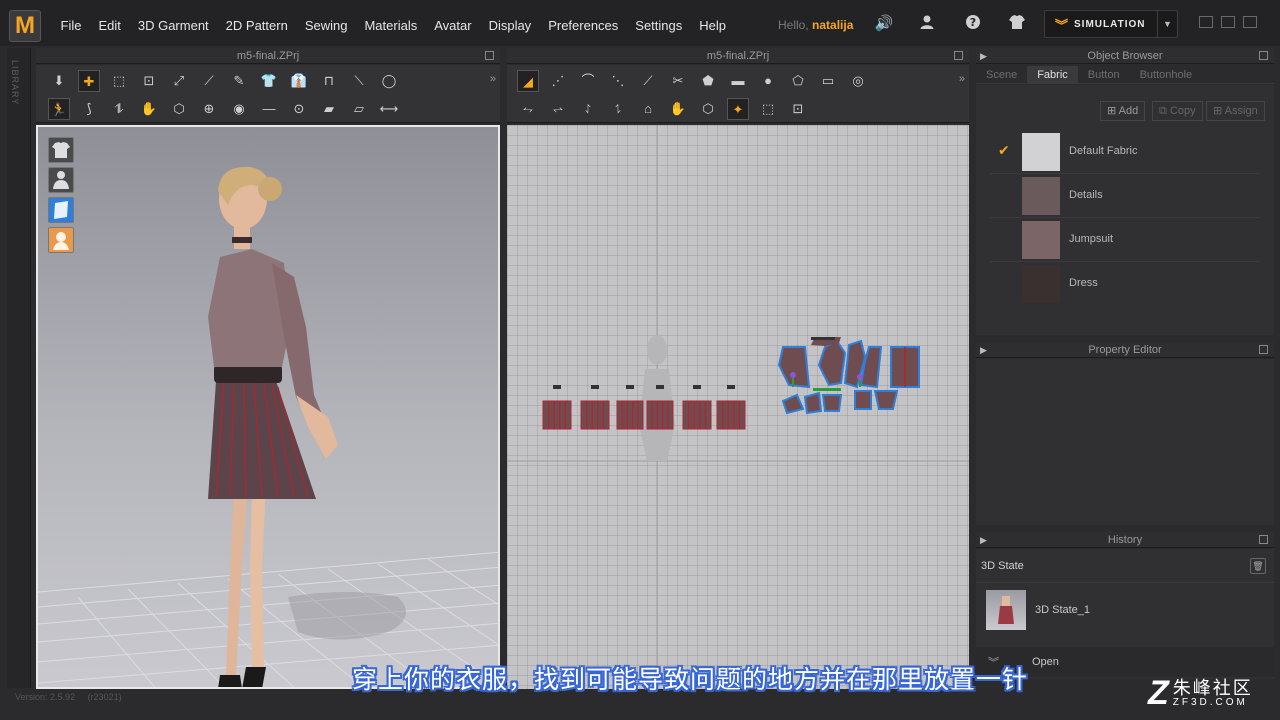 The width and height of the screenshot is (1280, 720). What do you see at coordinates (828, 81) in the screenshot?
I see `internal-rectangle-icon: ▭` at bounding box center [828, 81].